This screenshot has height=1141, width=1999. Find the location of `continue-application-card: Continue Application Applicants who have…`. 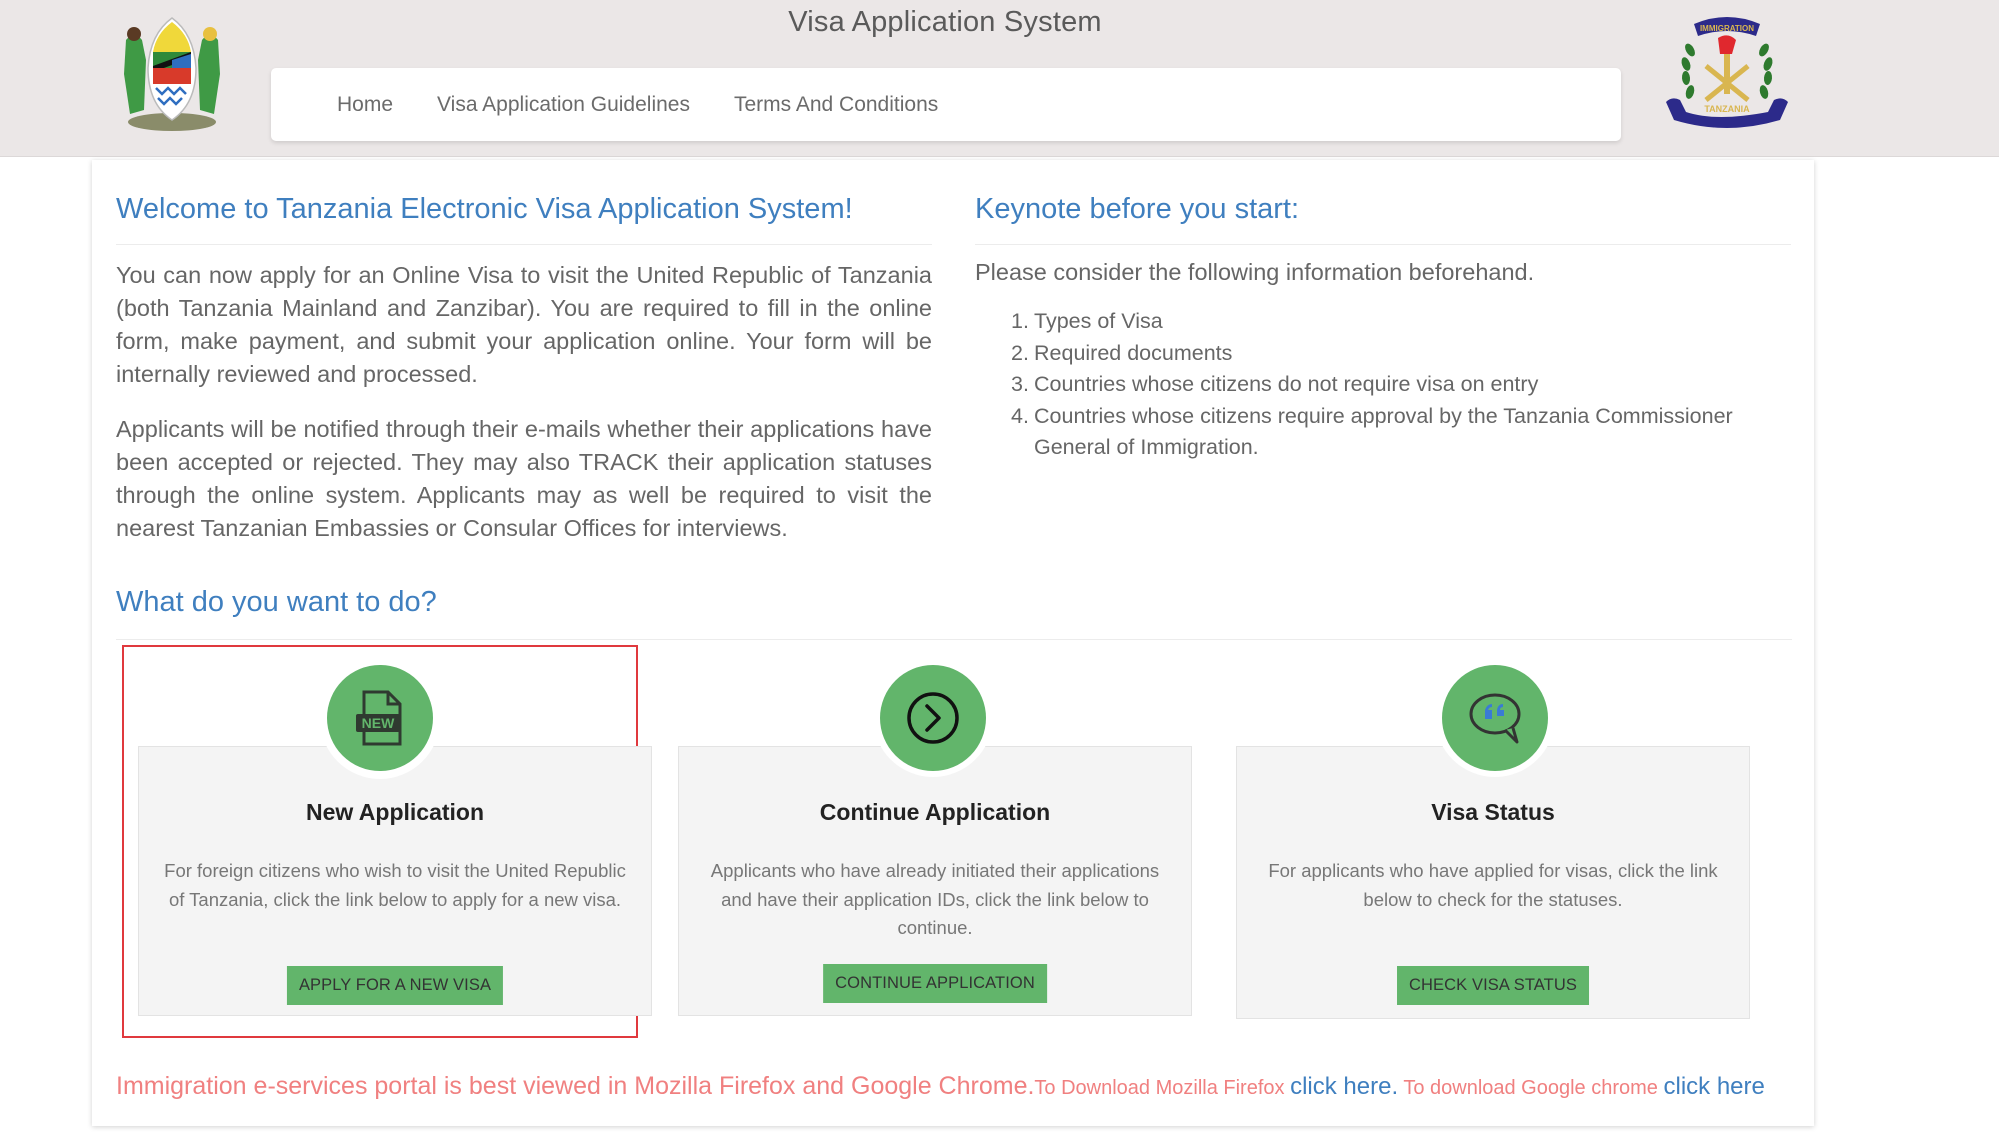

continue-application-card: Continue Application Applicants who have… is located at coordinates (935, 881).